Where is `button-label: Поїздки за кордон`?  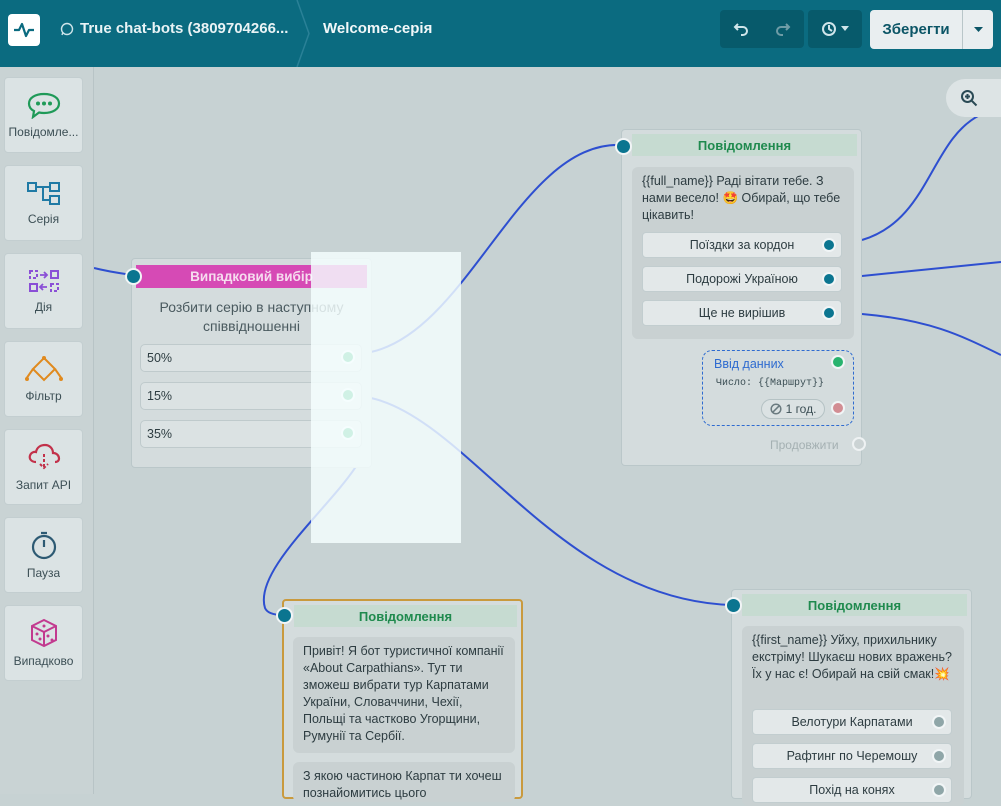
button-label: Поїздки за кордон is located at coordinates (742, 245).